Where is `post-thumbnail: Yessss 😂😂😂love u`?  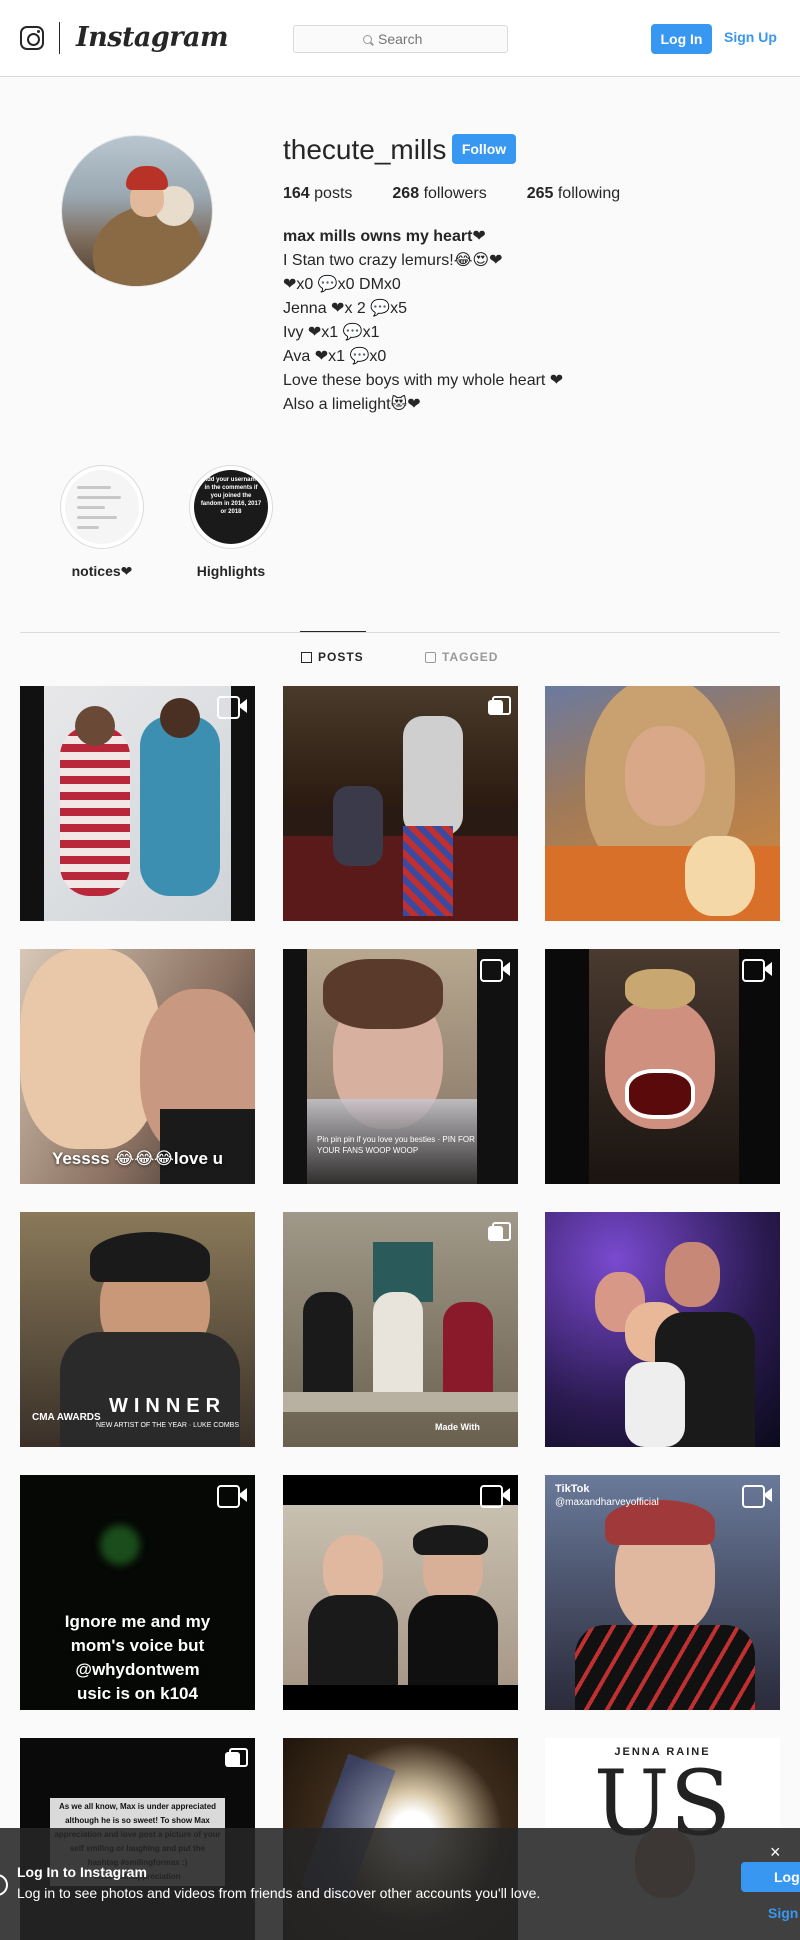 post-thumbnail: Yessss 😂😂😂love u is located at coordinates (137, 1066).